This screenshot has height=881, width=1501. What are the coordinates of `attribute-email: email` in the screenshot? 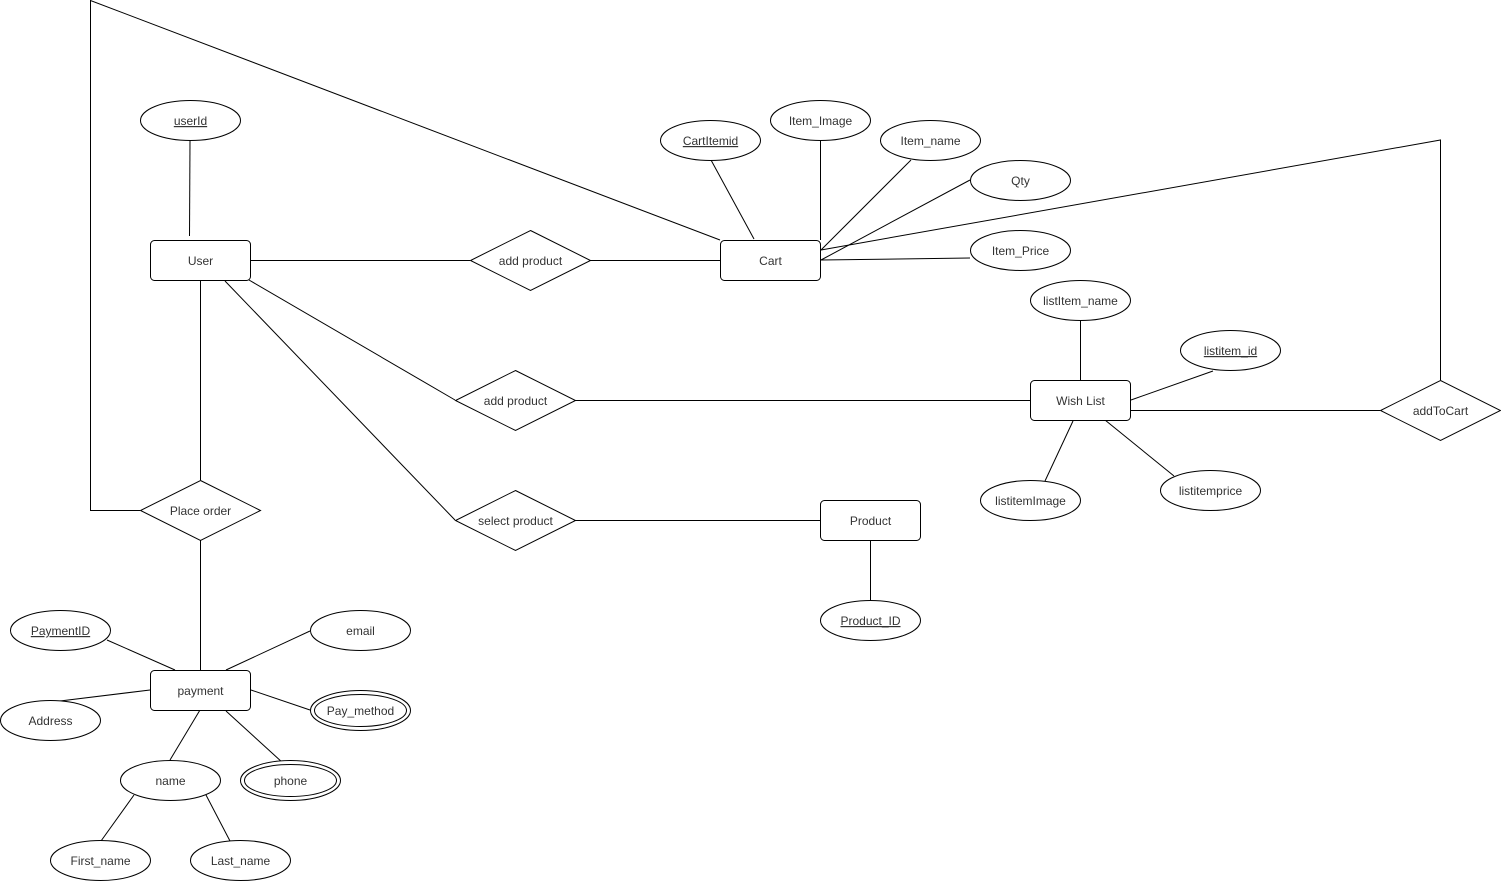 It's located at (360, 630).